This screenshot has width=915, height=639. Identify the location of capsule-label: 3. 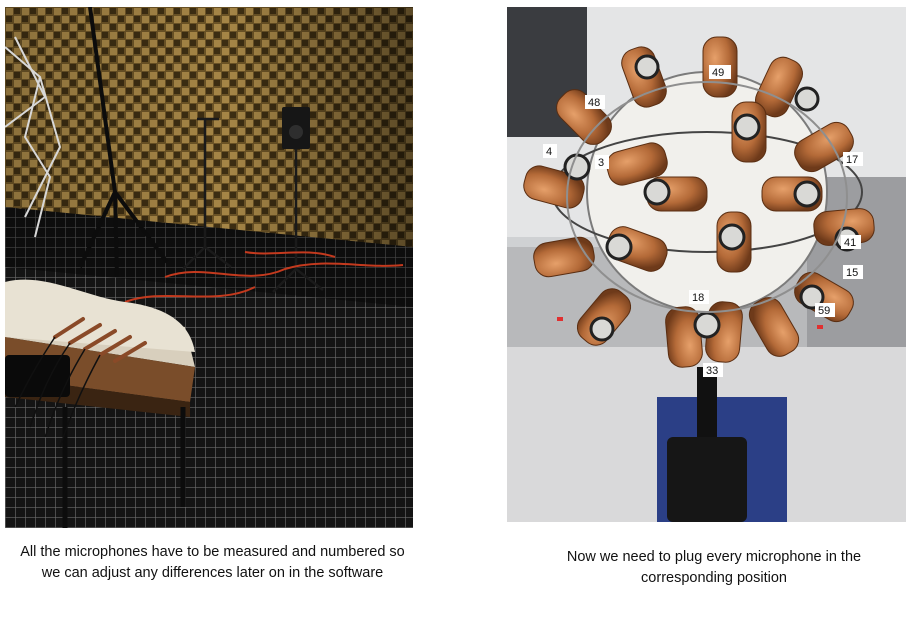
(601, 163).